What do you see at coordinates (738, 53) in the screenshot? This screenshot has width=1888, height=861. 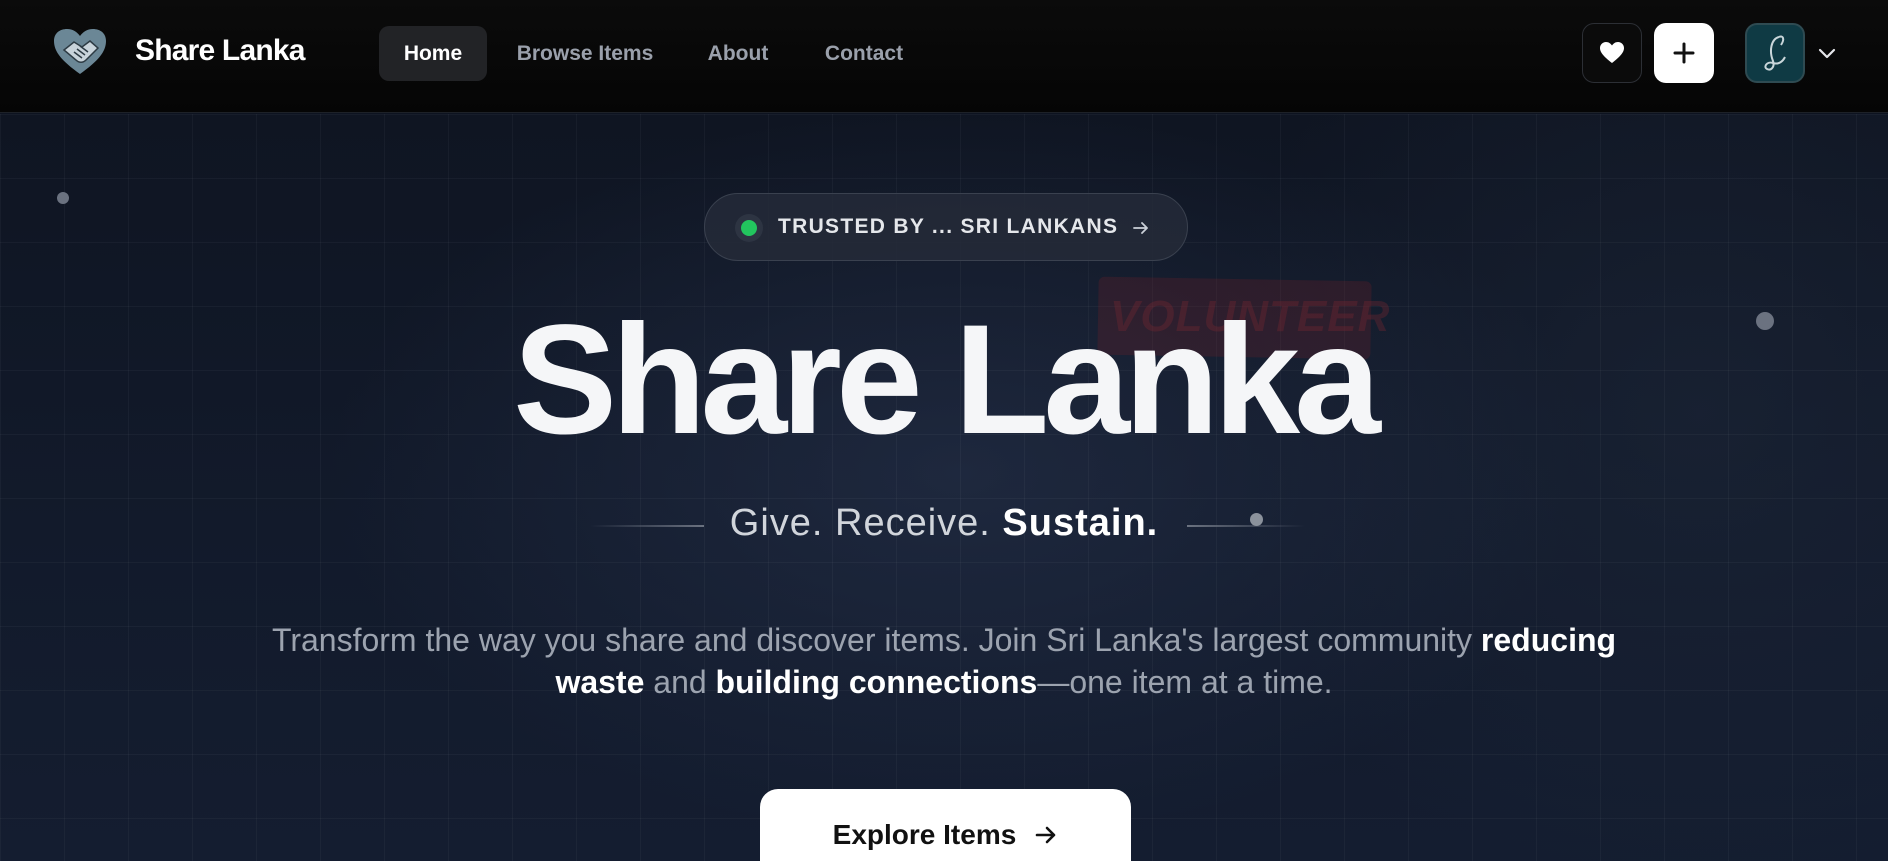 I see `nav-about: About` at bounding box center [738, 53].